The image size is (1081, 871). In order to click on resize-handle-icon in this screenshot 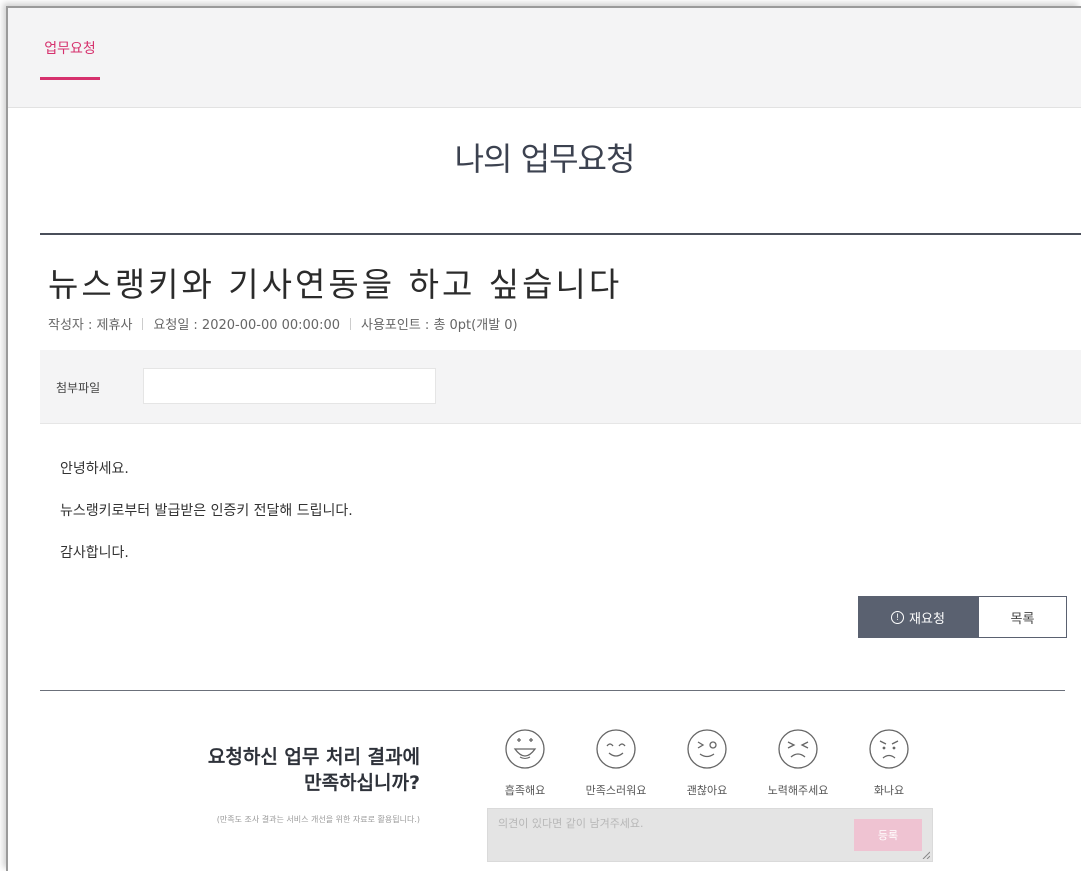, I will do `click(926, 855)`.